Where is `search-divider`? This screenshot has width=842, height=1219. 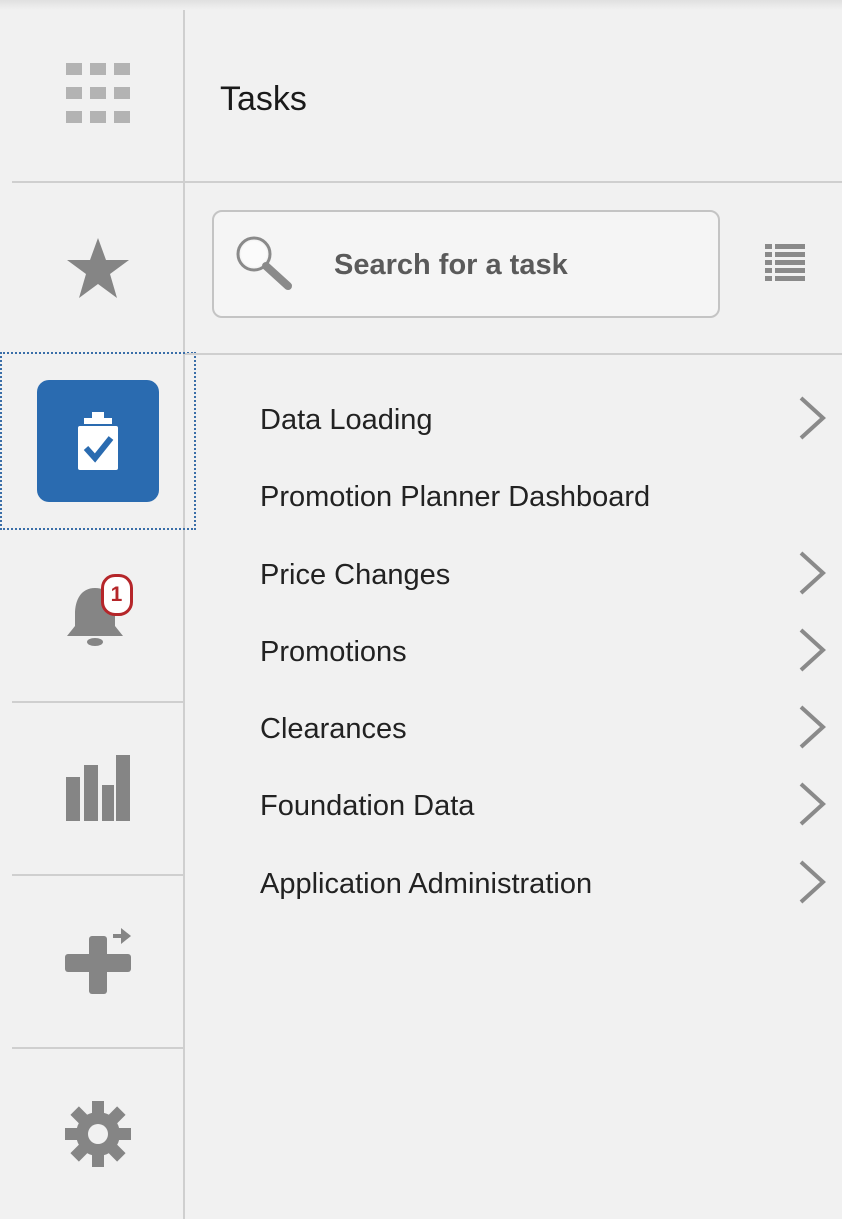 search-divider is located at coordinates (513, 354).